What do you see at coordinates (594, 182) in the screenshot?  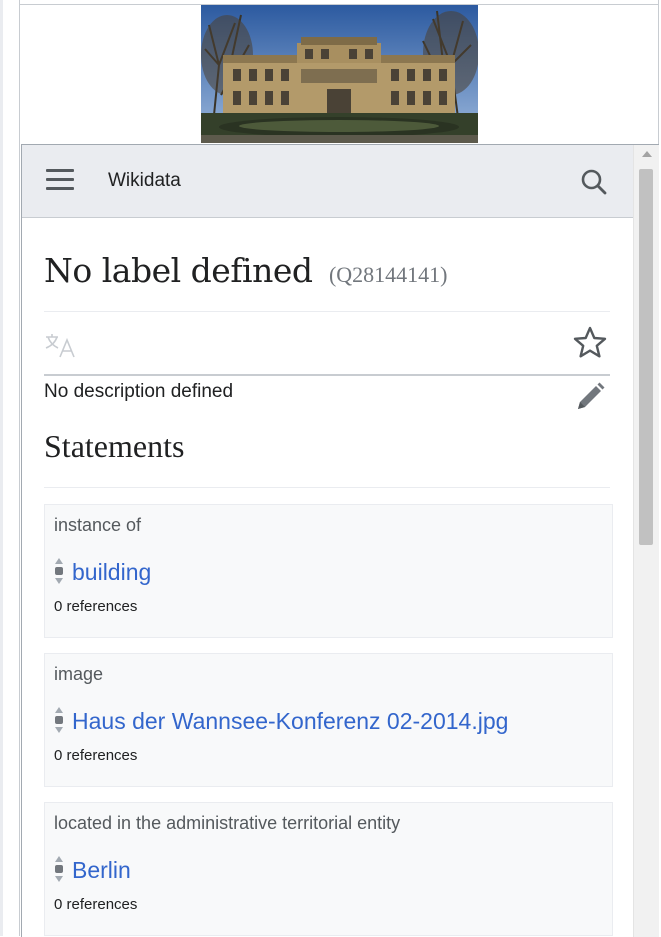 I see `search-icon` at bounding box center [594, 182].